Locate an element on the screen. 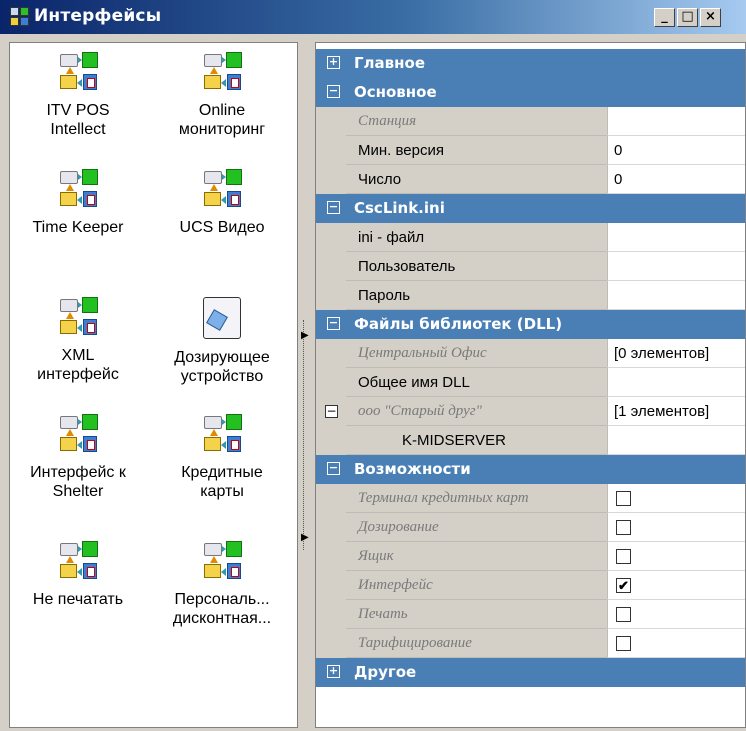 The height and width of the screenshot is (731, 746). property-row: ini - файл is located at coordinates (530, 237).